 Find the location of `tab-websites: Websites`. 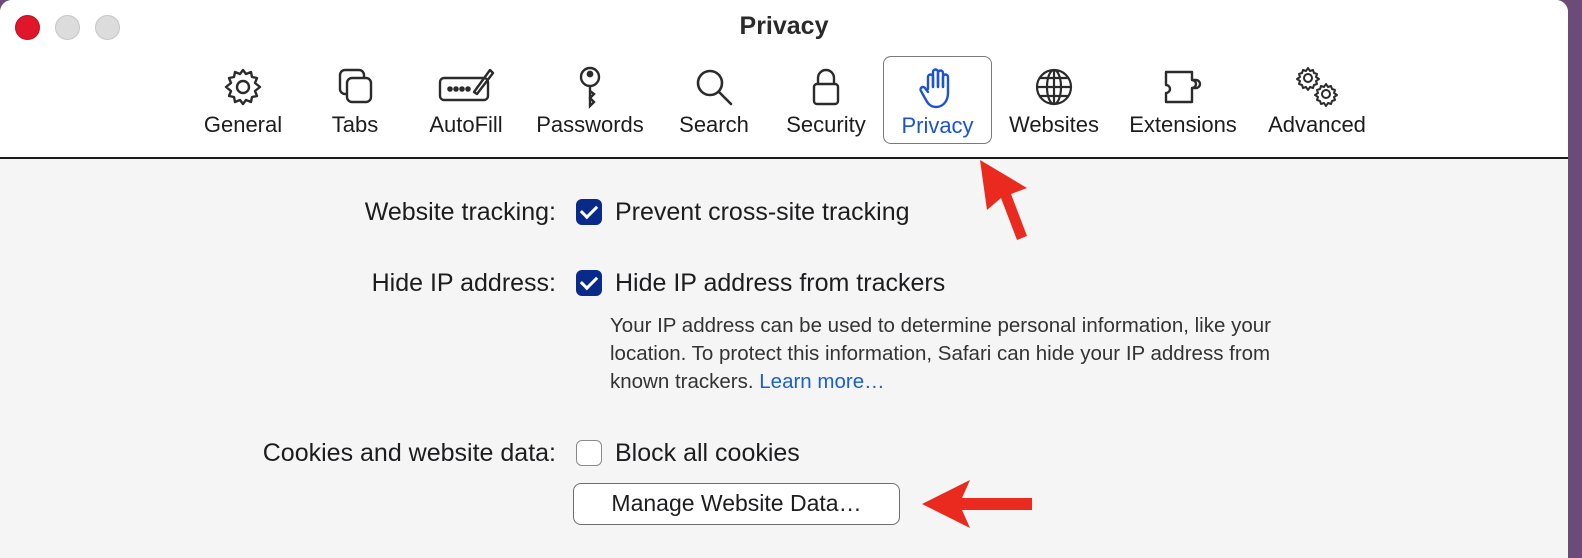

tab-websites: Websites is located at coordinates (1054, 100).